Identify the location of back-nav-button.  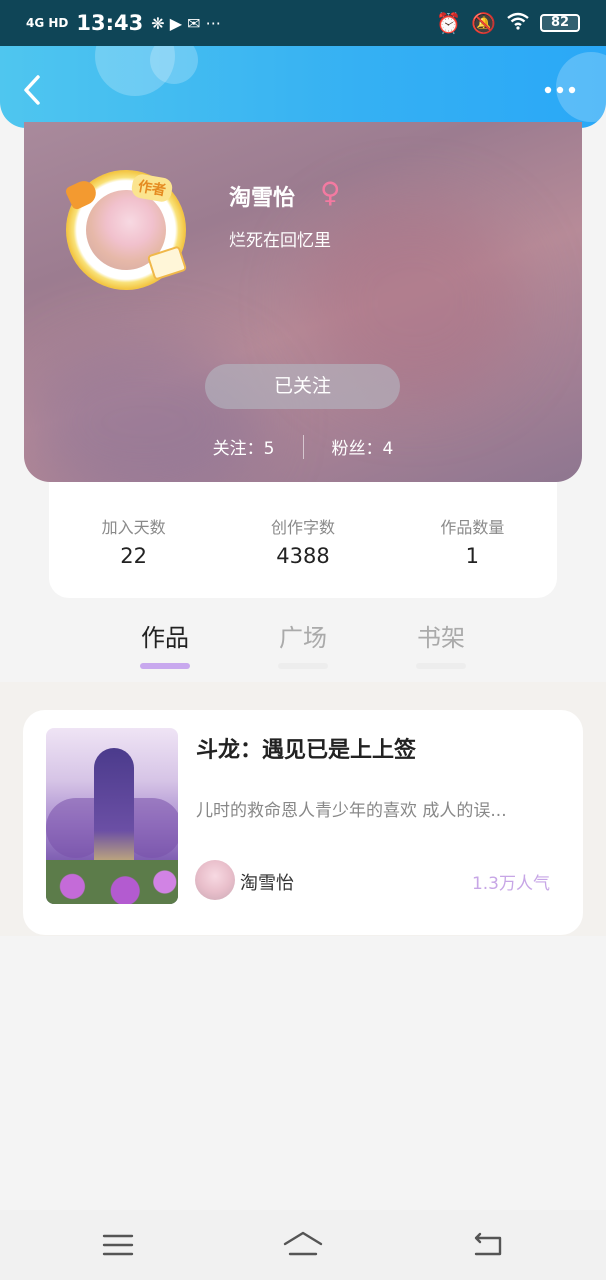
(488, 1245).